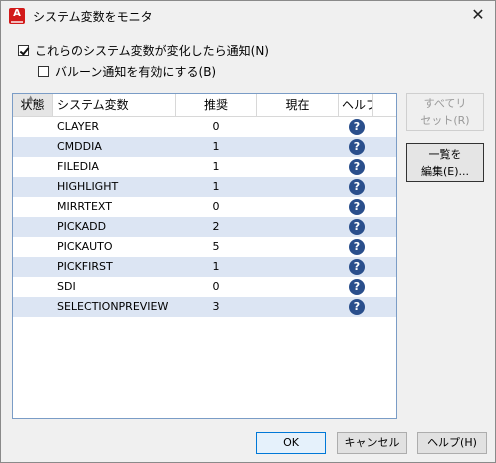 Image resolution: width=496 pixels, height=463 pixels. Describe the element at coordinates (85, 266) in the screenshot. I see `sysvar-name: PICKFIRST` at that location.